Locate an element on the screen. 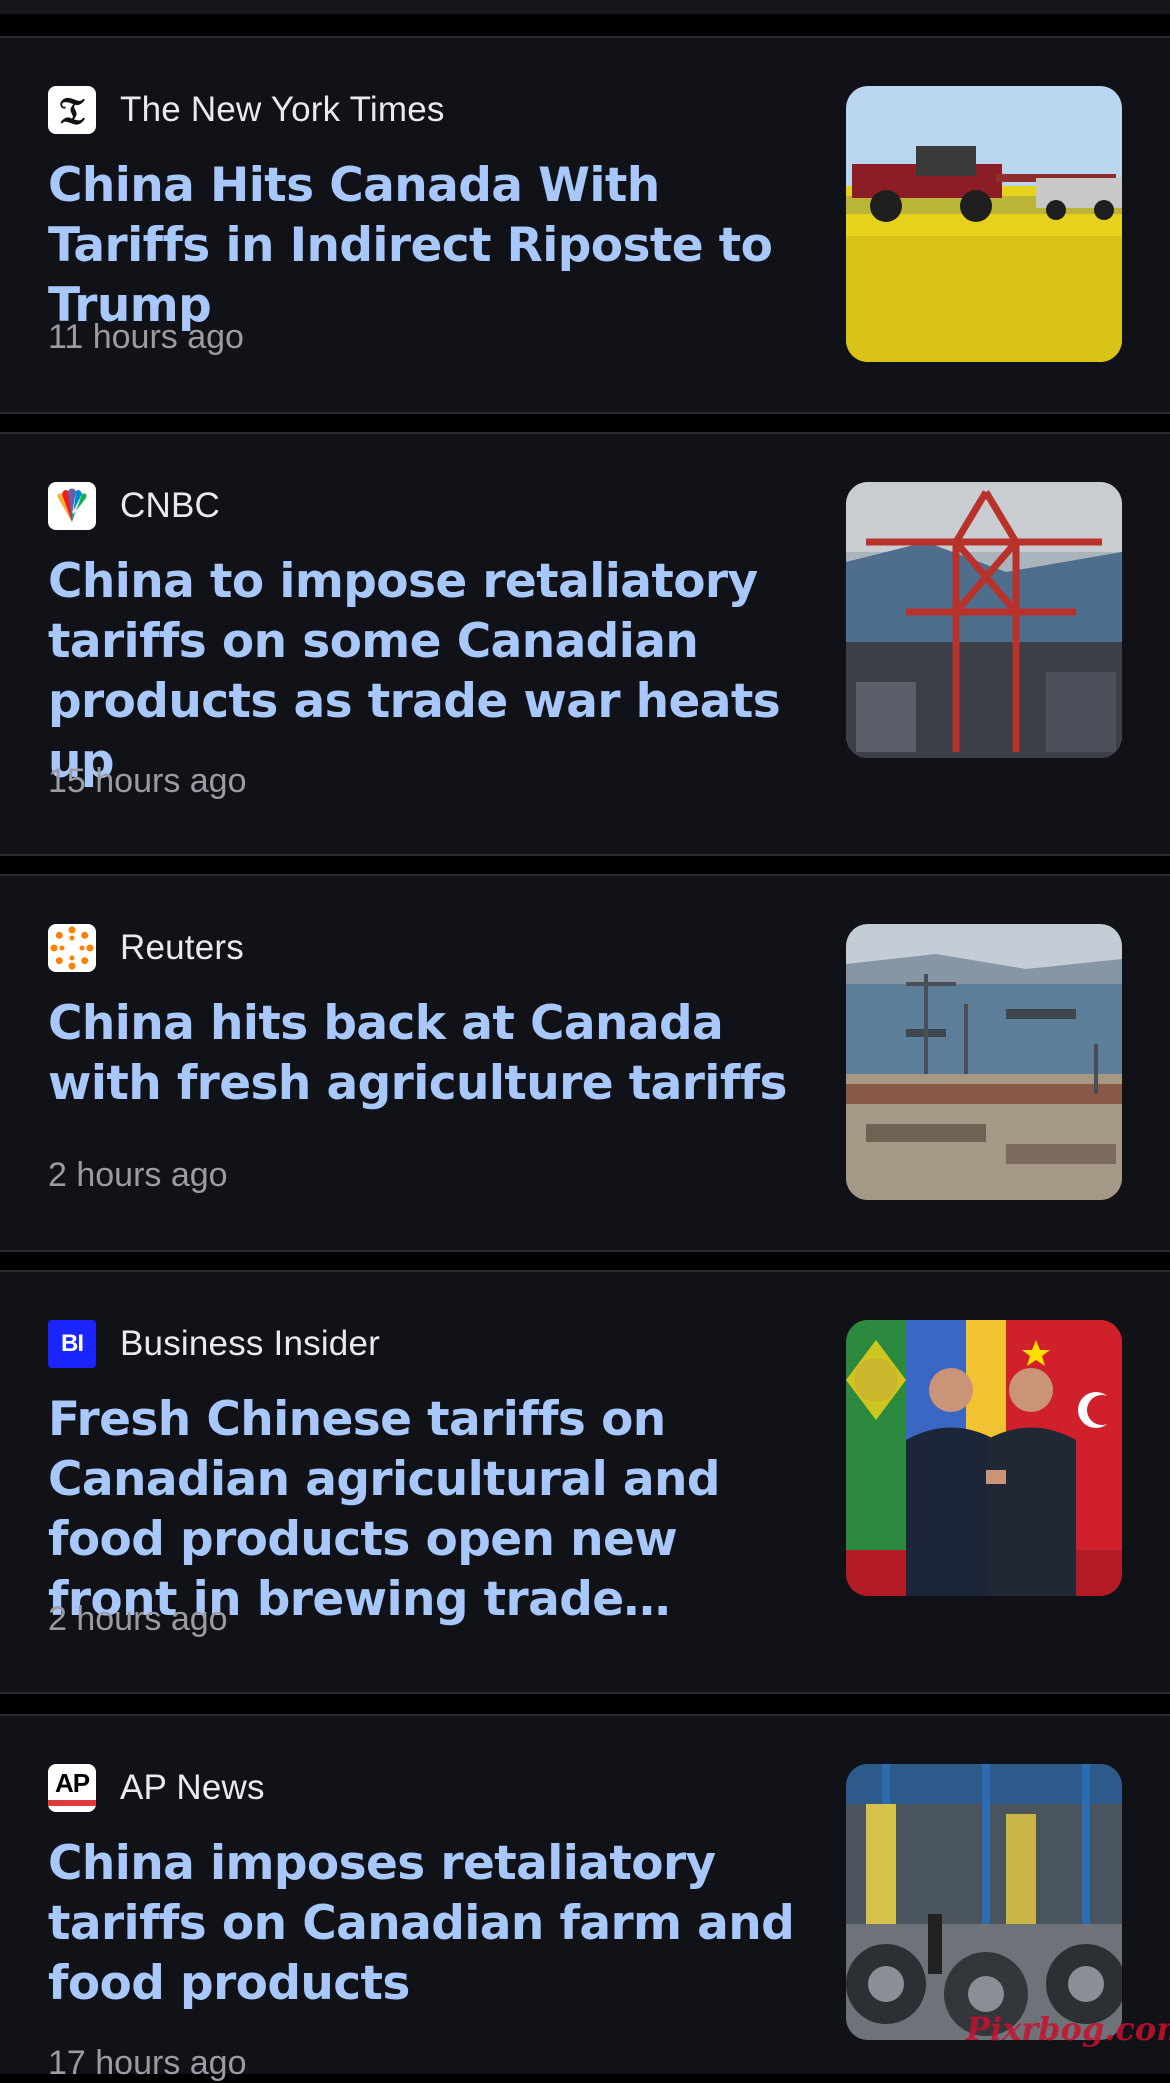 The height and width of the screenshot is (2083, 1170). business-insider-logo-text: BI is located at coordinates (72, 1343).